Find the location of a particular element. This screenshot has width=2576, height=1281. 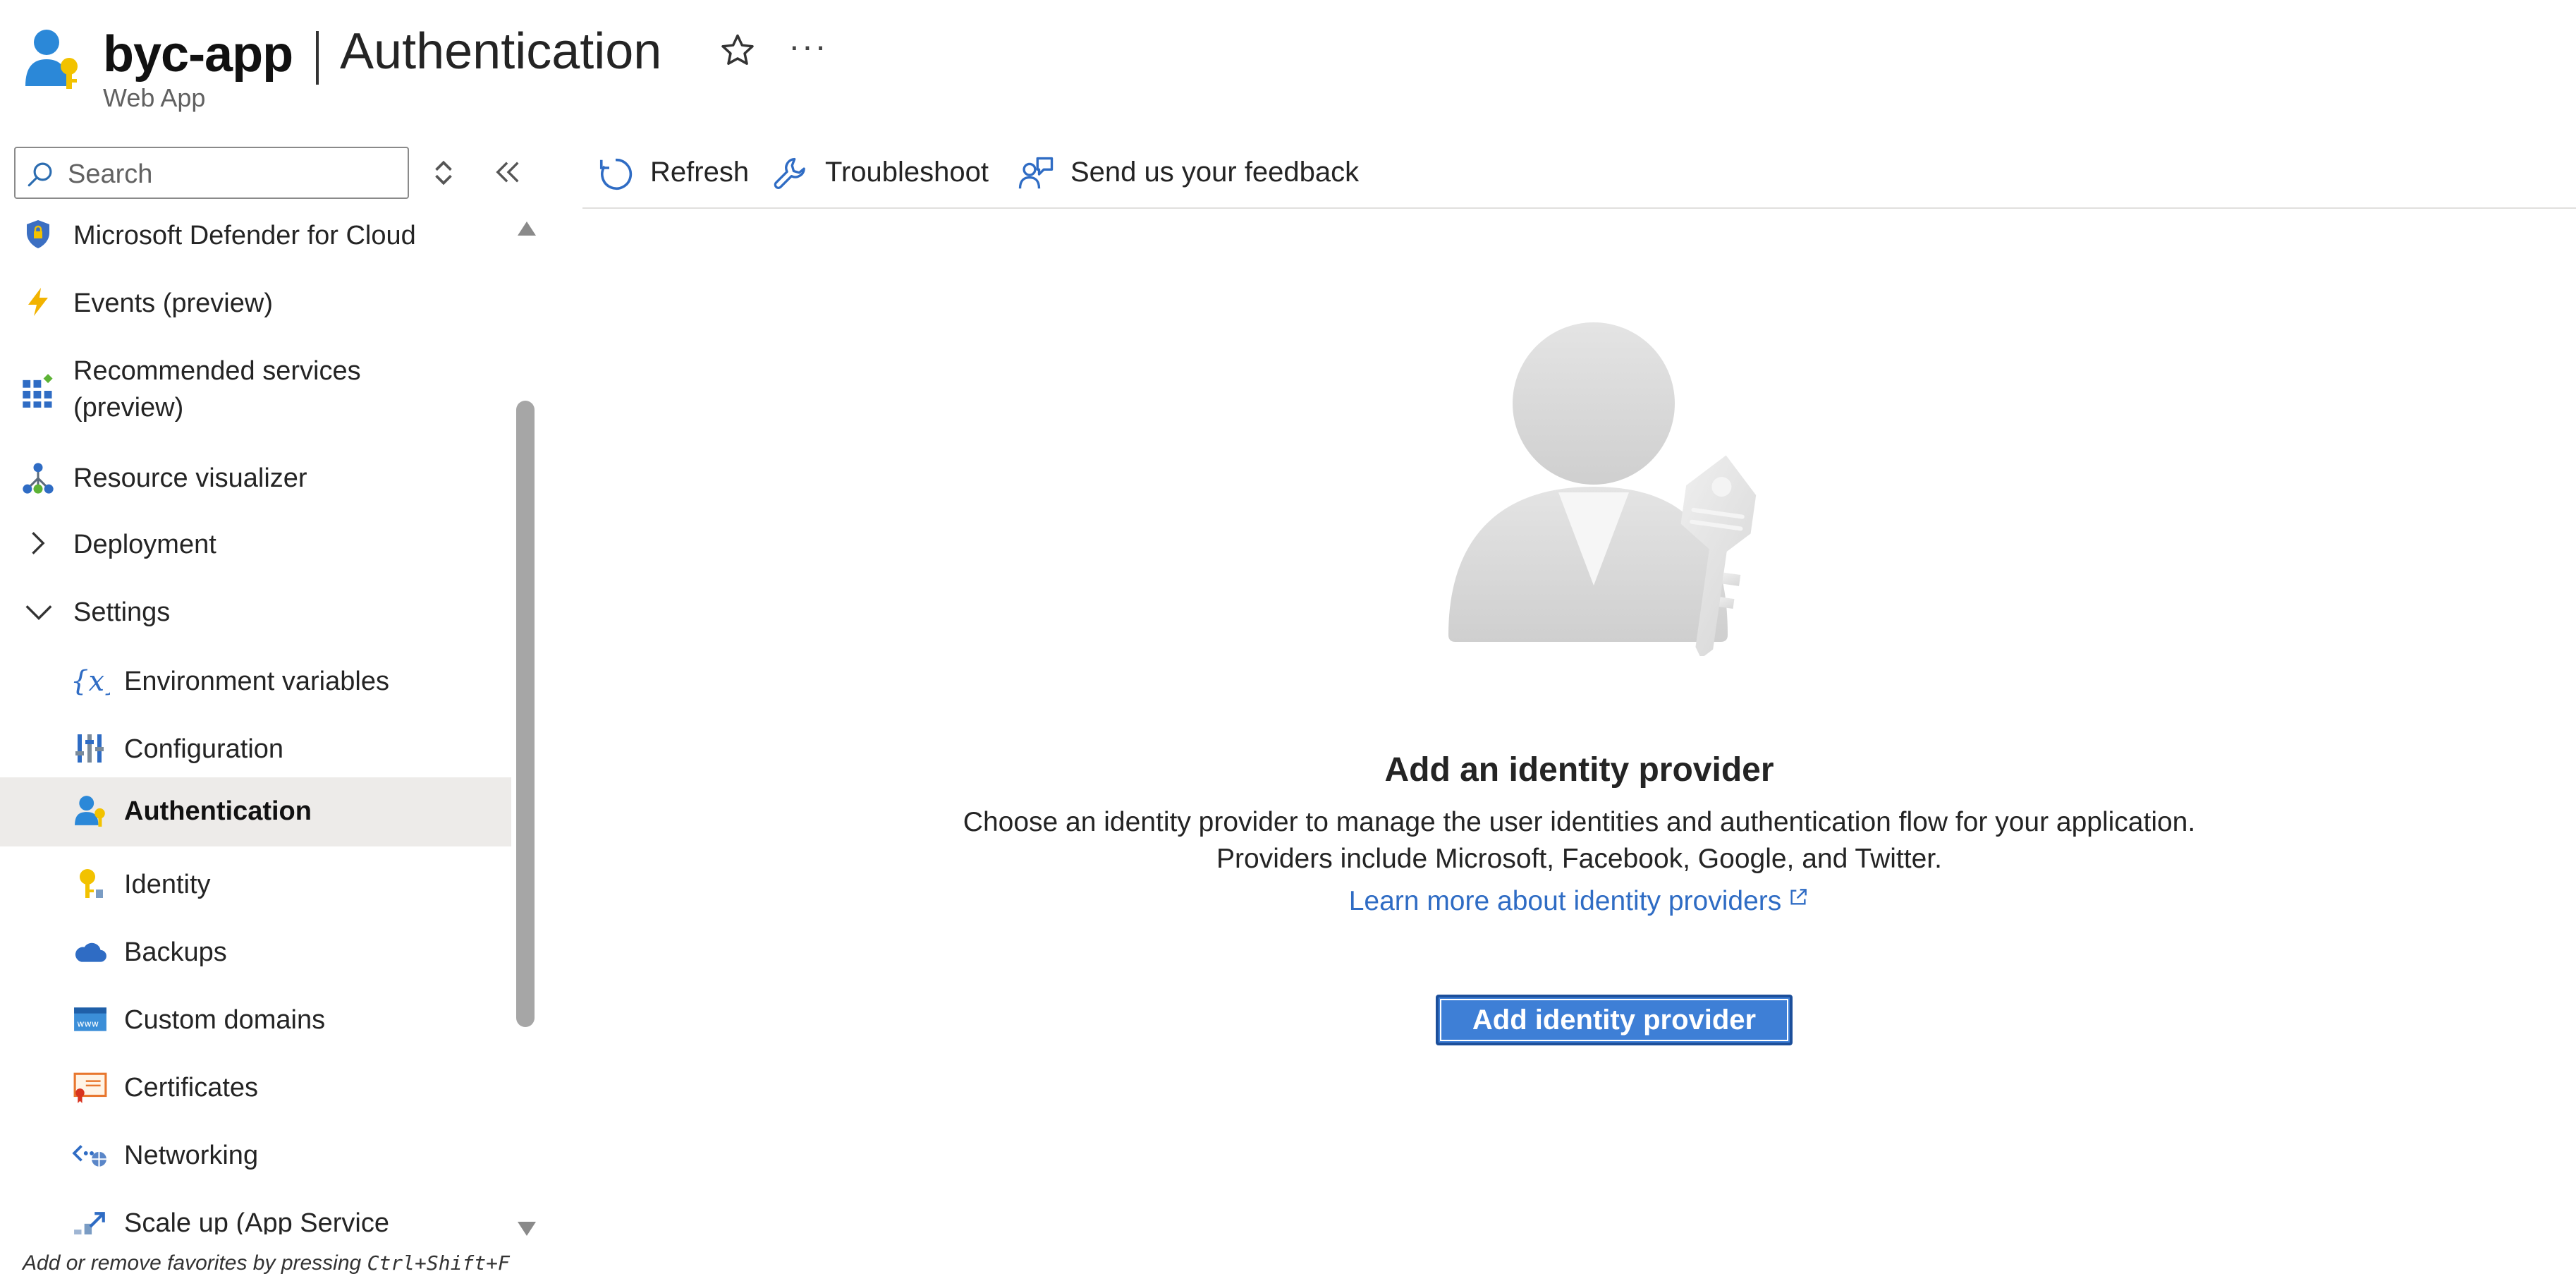

page-header: byc-app Authentication Web App ··· is located at coordinates (1288, 63).